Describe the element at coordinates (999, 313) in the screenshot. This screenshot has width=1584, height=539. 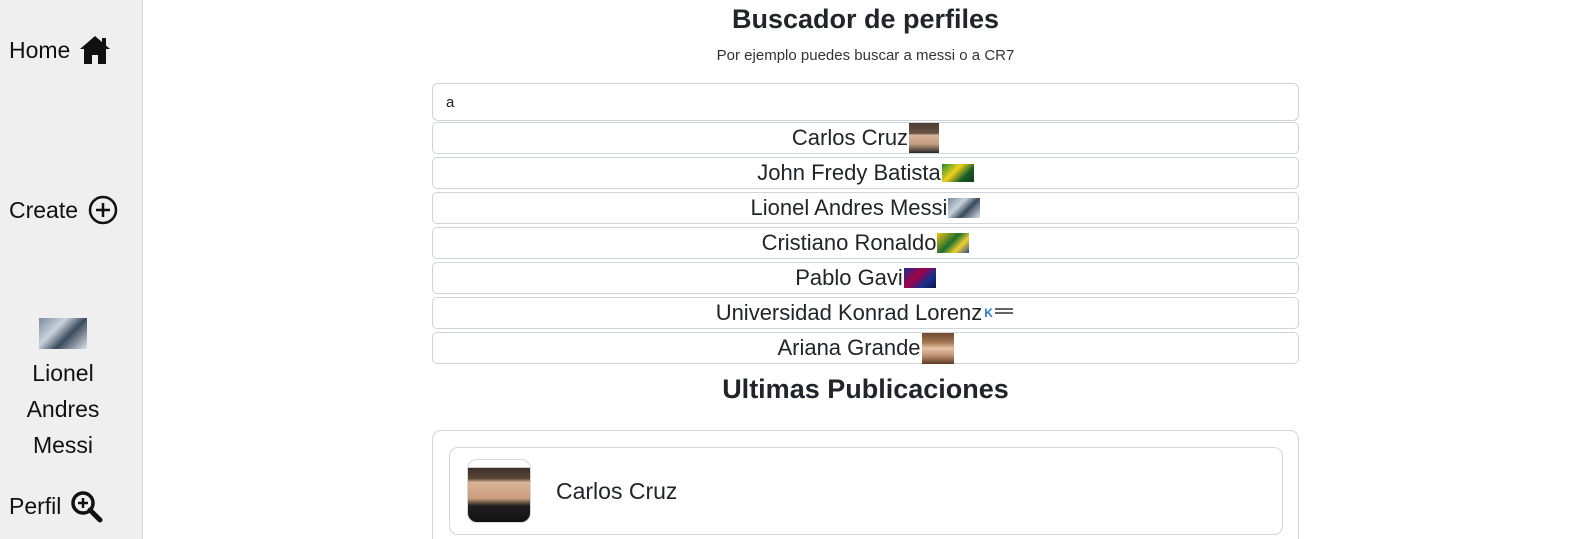
I see `result-logo: K` at that location.